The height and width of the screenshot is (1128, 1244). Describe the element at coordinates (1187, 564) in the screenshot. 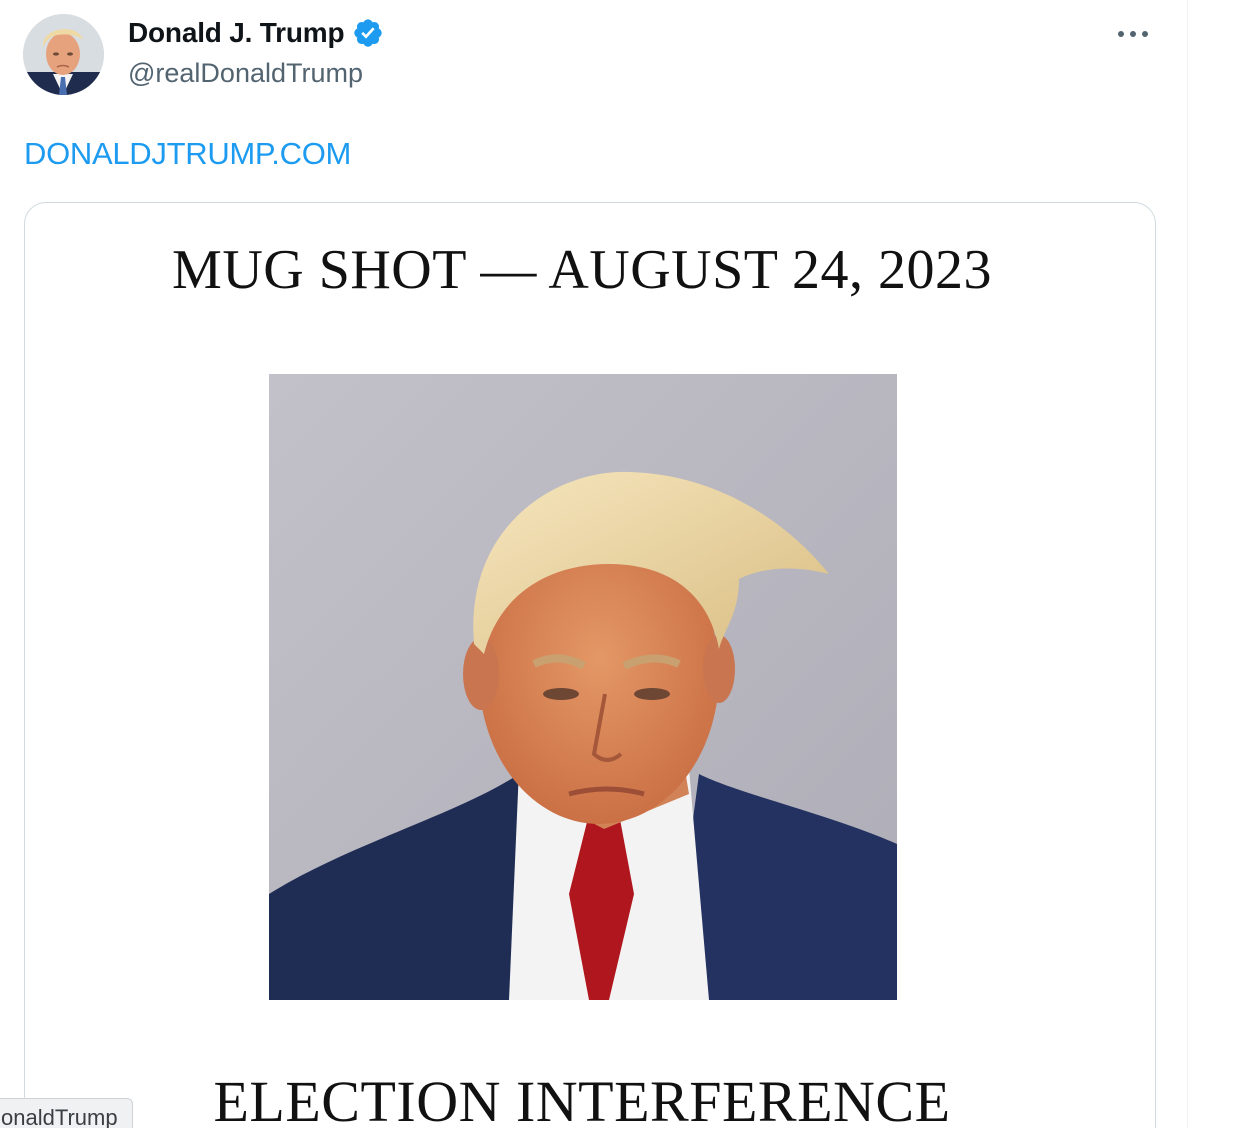

I see `column-divider` at that location.